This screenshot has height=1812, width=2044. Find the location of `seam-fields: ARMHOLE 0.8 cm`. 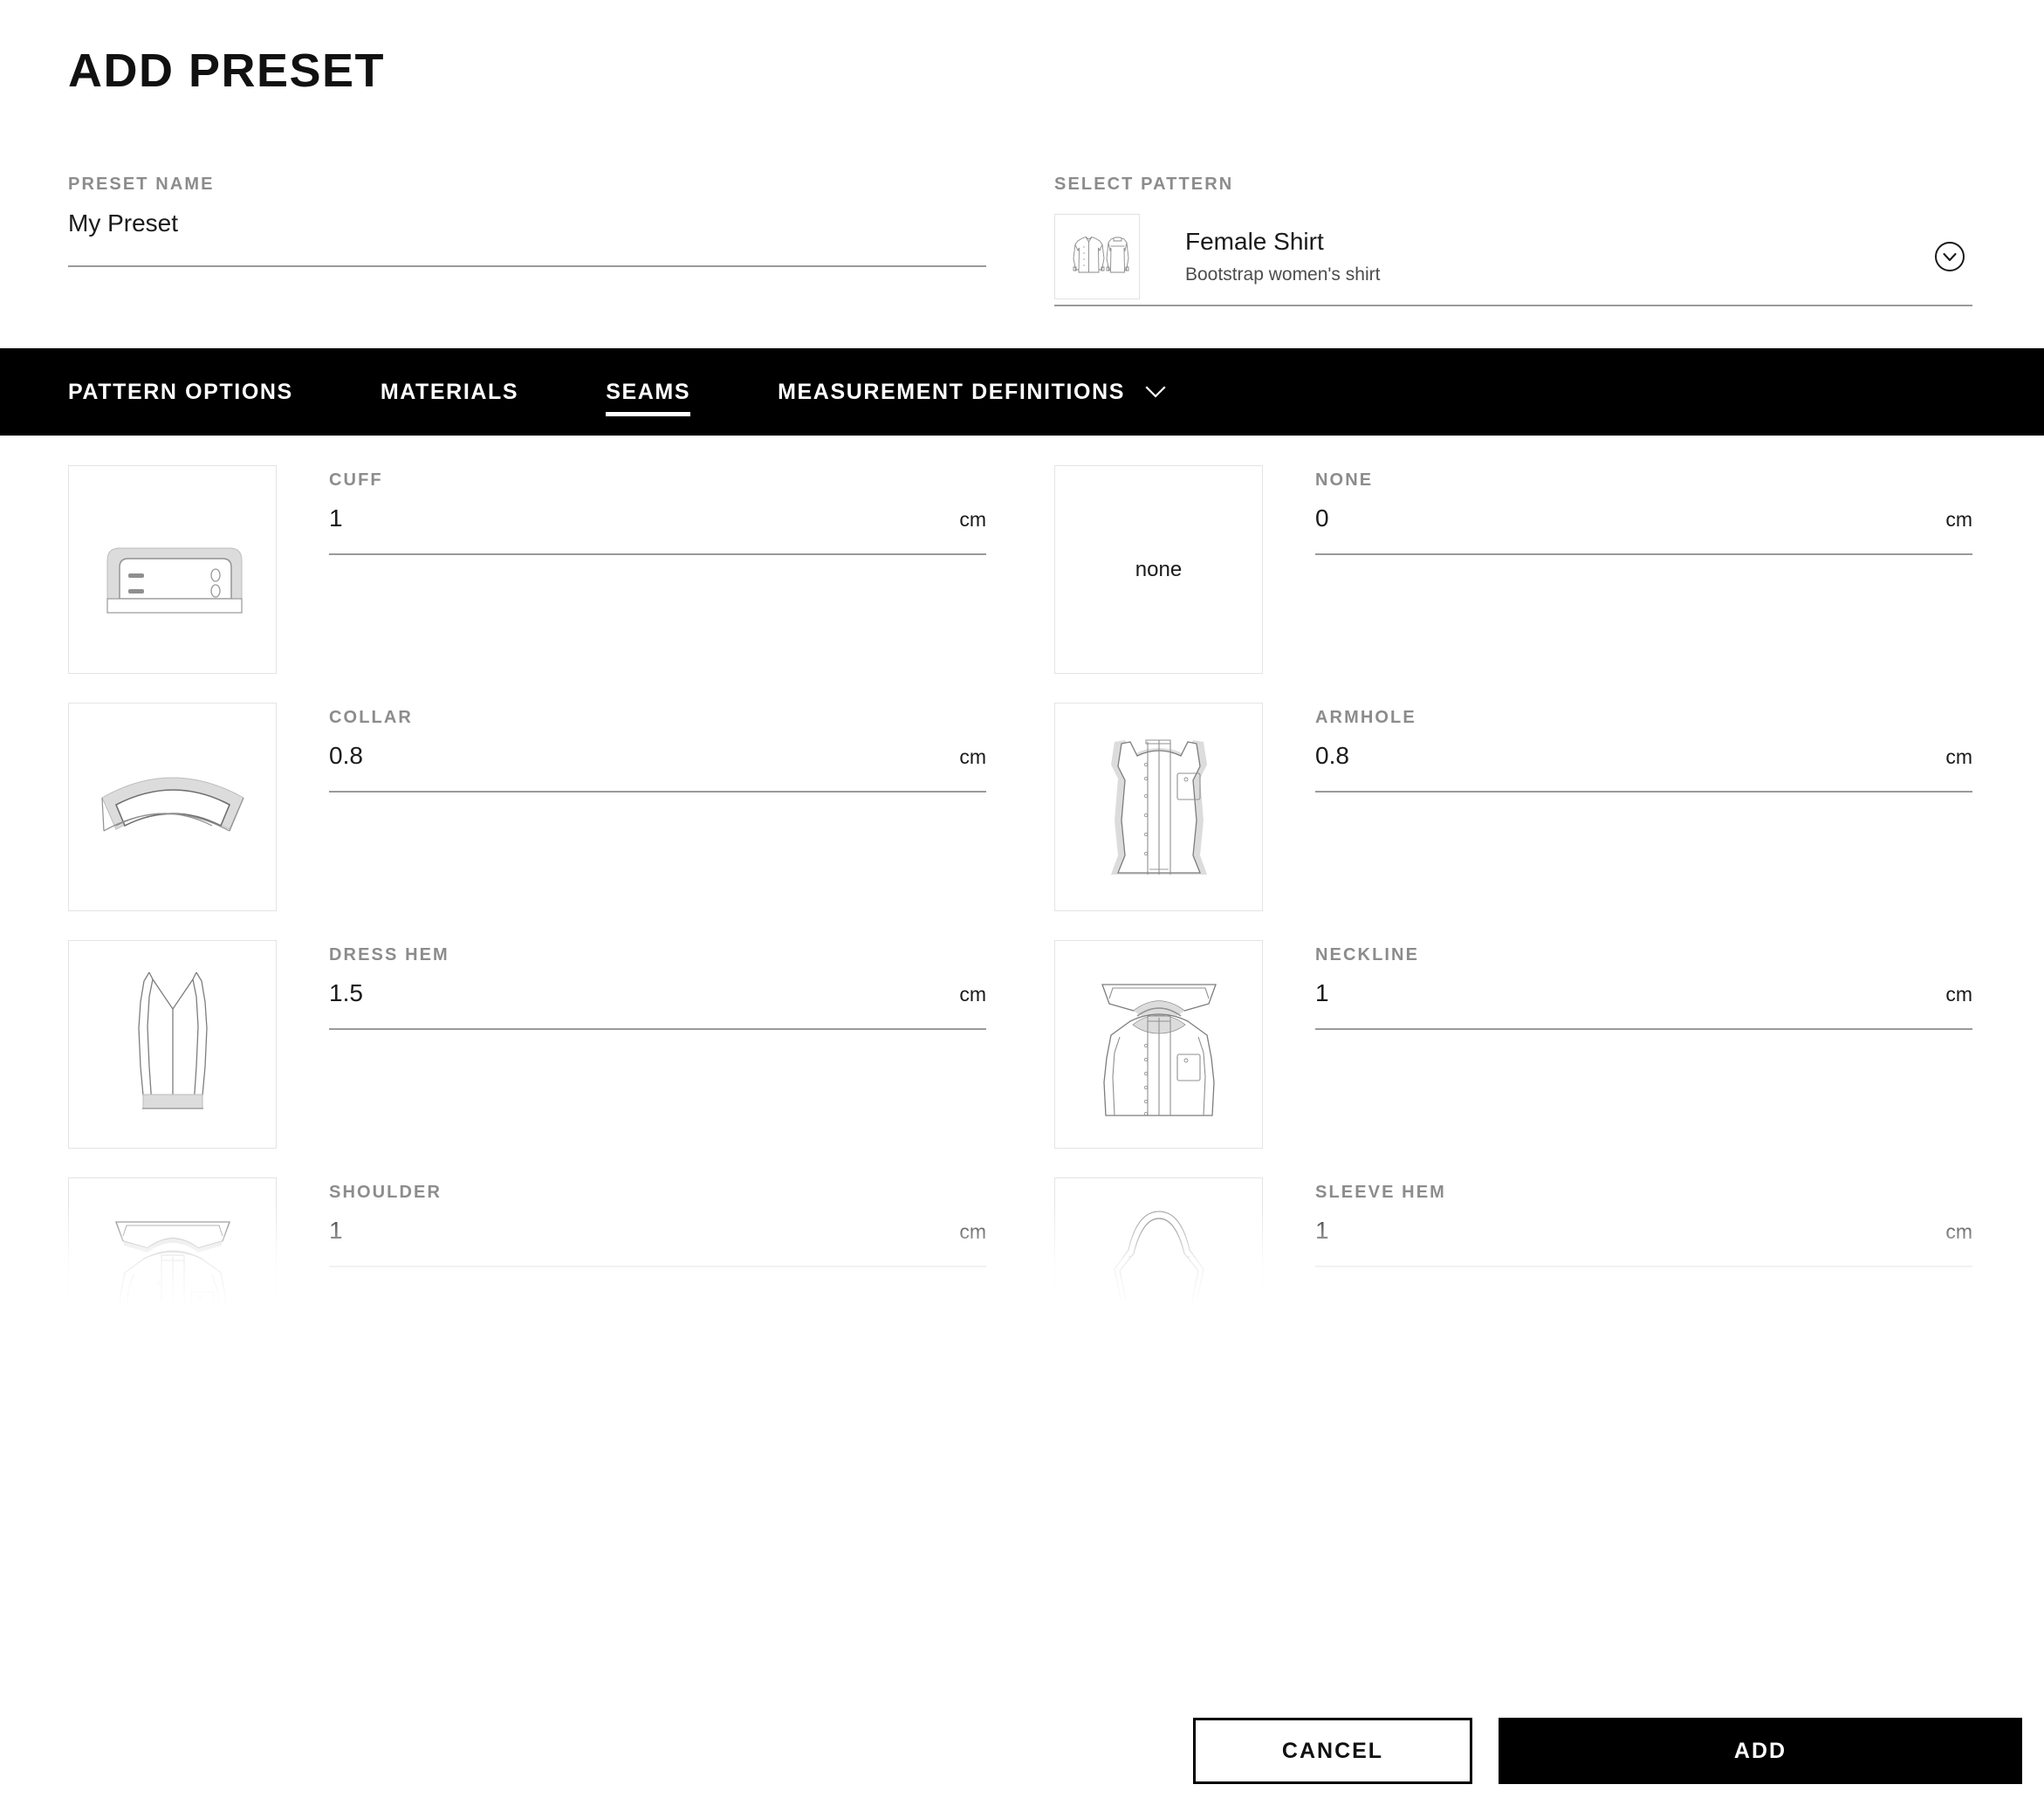

seam-fields: ARMHOLE 0.8 cm is located at coordinates (1644, 821).